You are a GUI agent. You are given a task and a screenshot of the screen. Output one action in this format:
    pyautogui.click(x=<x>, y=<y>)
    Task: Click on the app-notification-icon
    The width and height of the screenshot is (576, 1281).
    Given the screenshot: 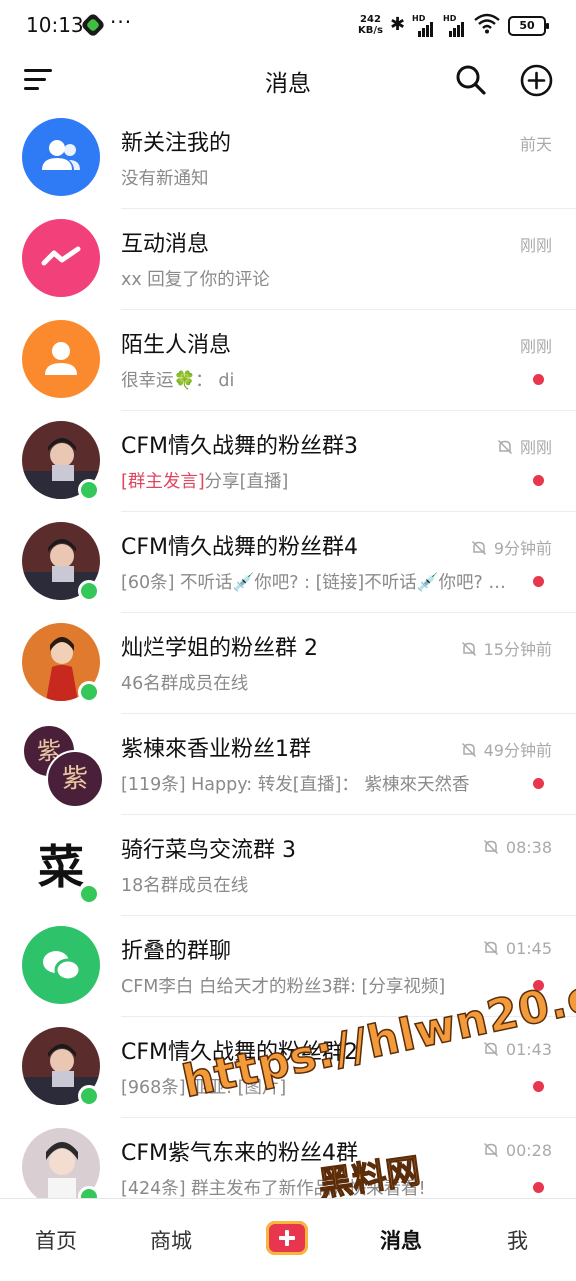 What is the action you would take?
    pyautogui.click(x=93, y=25)
    